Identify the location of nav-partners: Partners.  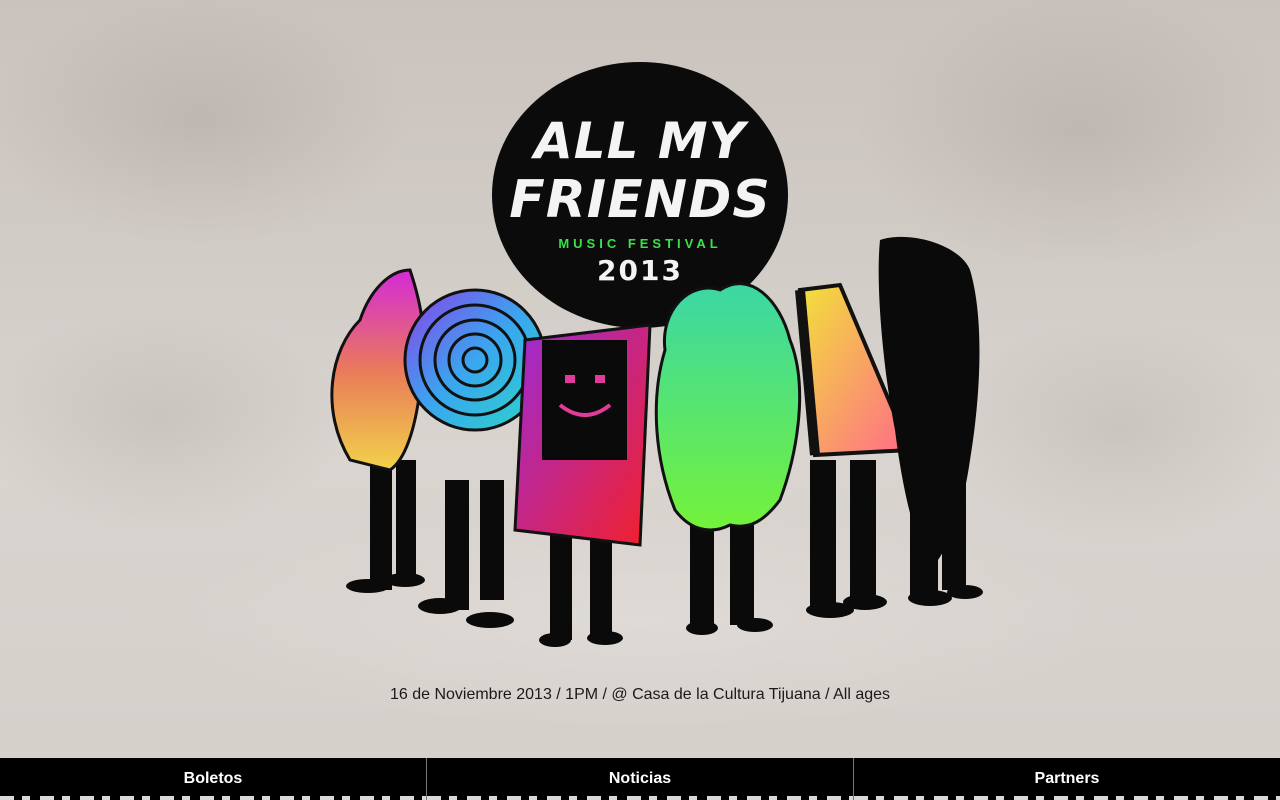
(1067, 779).